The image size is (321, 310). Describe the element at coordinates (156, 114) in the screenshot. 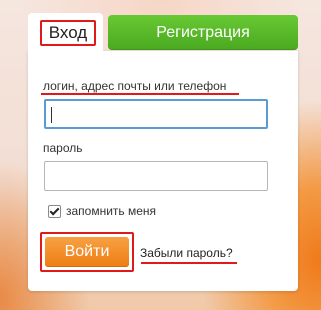

I see `login-input` at that location.